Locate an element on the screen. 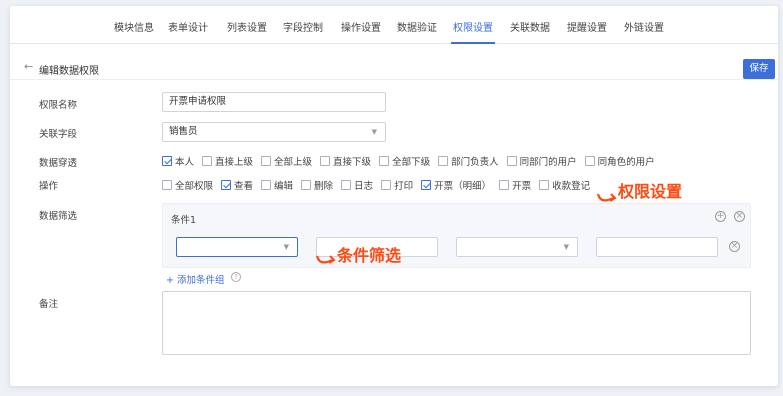 Image resolution: width=783 pixels, height=396 pixels. tab-reminder-settings: 提醒设置 is located at coordinates (587, 26).